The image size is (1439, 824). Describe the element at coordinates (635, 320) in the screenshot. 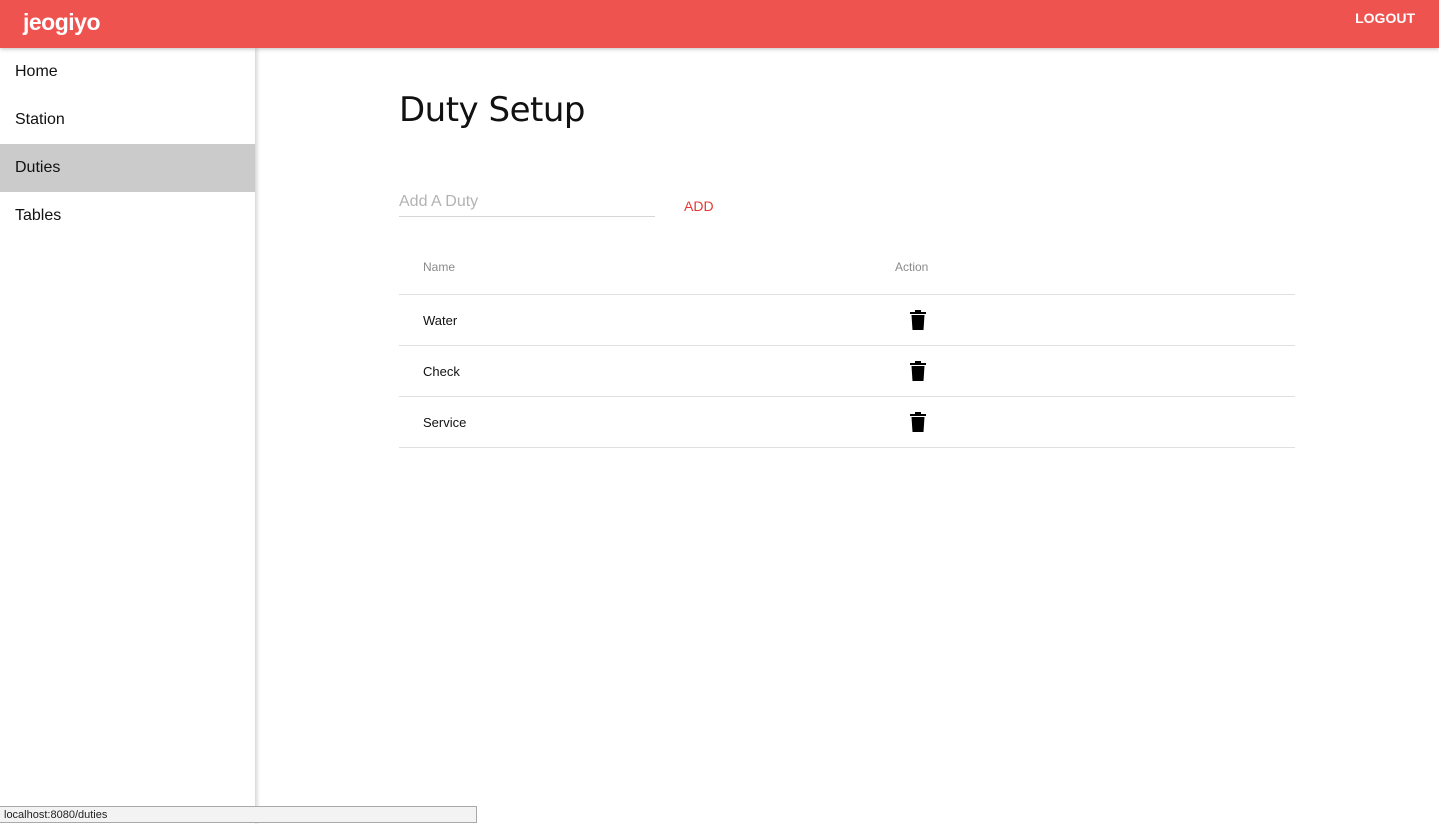

I see `duty-name: Water` at that location.